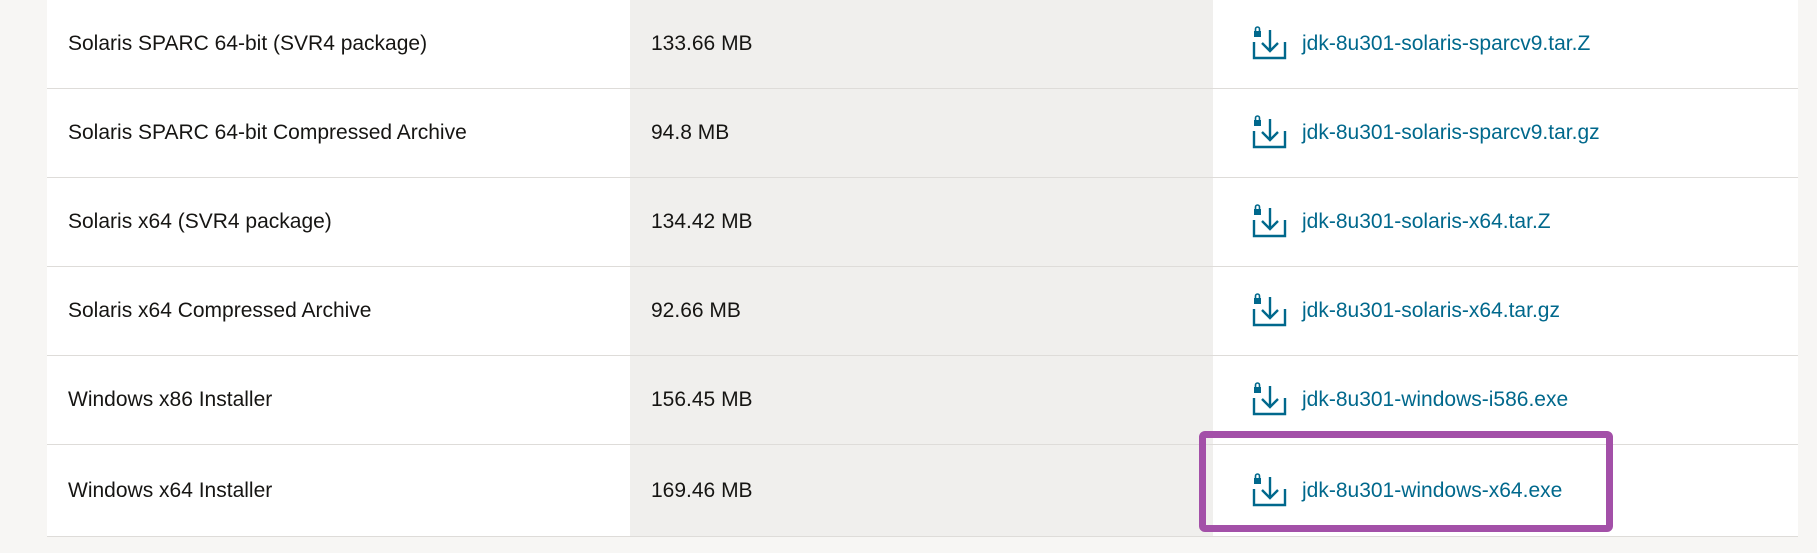 This screenshot has width=1817, height=553. I want to click on download-cell: jdk-8u301-windows-x64.exe, so click(1505, 490).